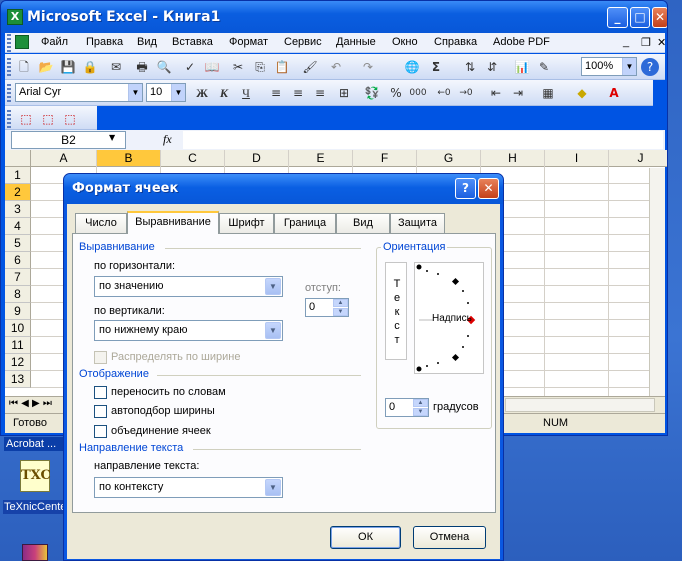  What do you see at coordinates (659, 17) in the screenshot?
I see `close-button: ✕` at bounding box center [659, 17].